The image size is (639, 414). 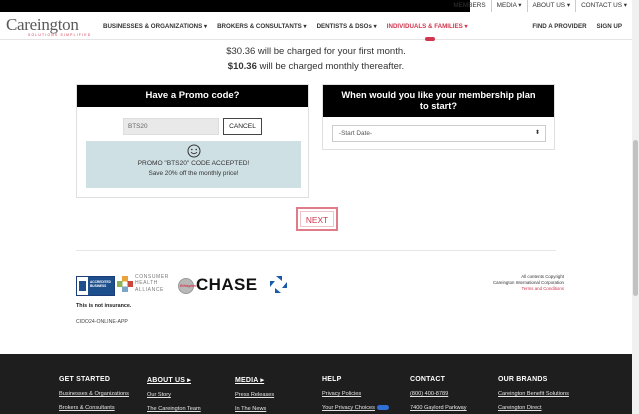 I want to click on health-cross-icon, so click(x=125, y=284).